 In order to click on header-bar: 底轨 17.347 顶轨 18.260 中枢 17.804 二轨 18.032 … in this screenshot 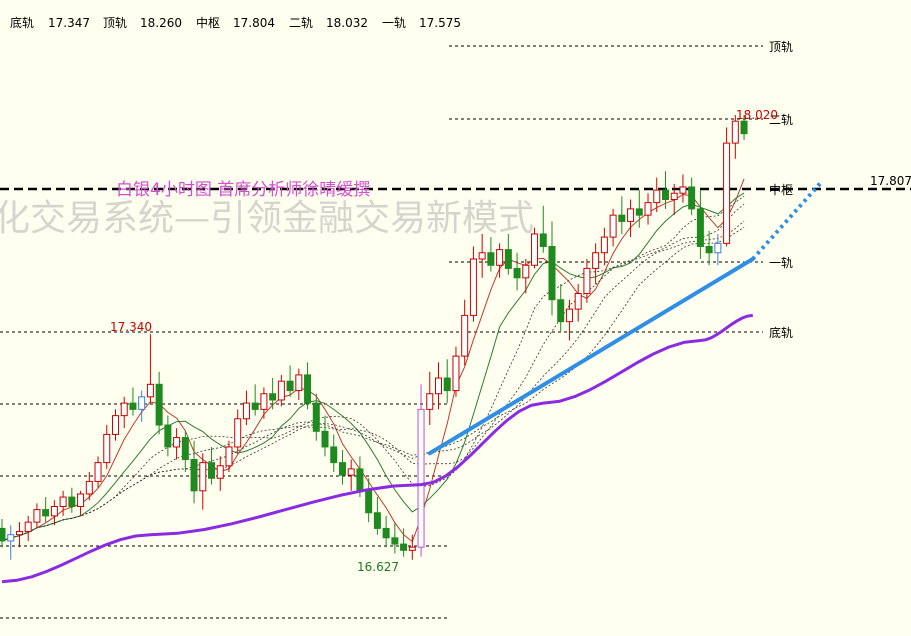, I will do `click(235, 22)`.